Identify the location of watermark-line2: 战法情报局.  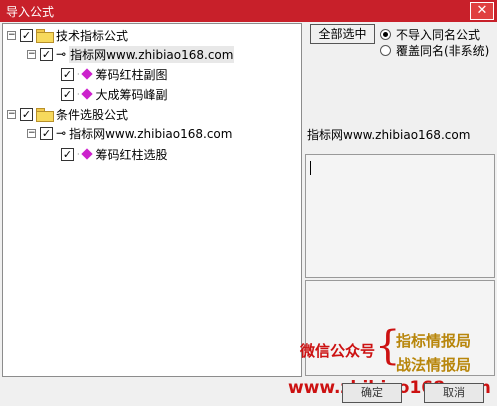
(434, 365).